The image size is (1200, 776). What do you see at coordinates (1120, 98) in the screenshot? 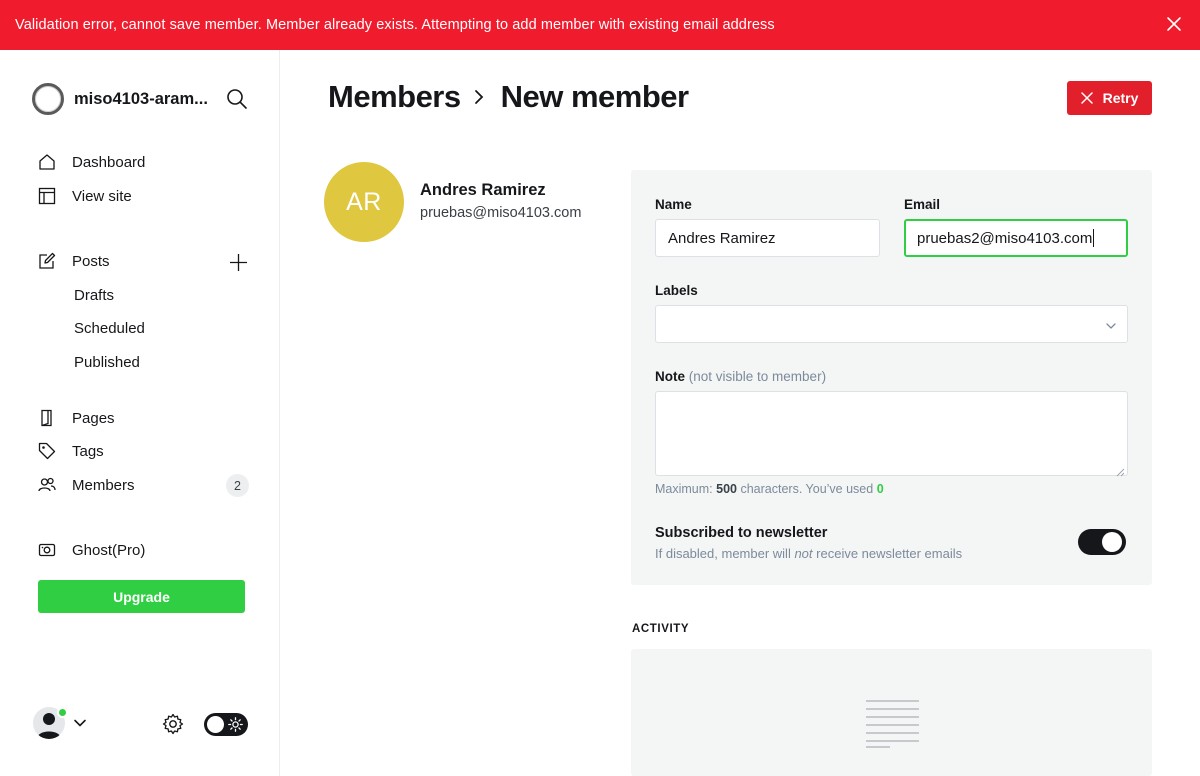
I see `retry-label: Retry` at bounding box center [1120, 98].